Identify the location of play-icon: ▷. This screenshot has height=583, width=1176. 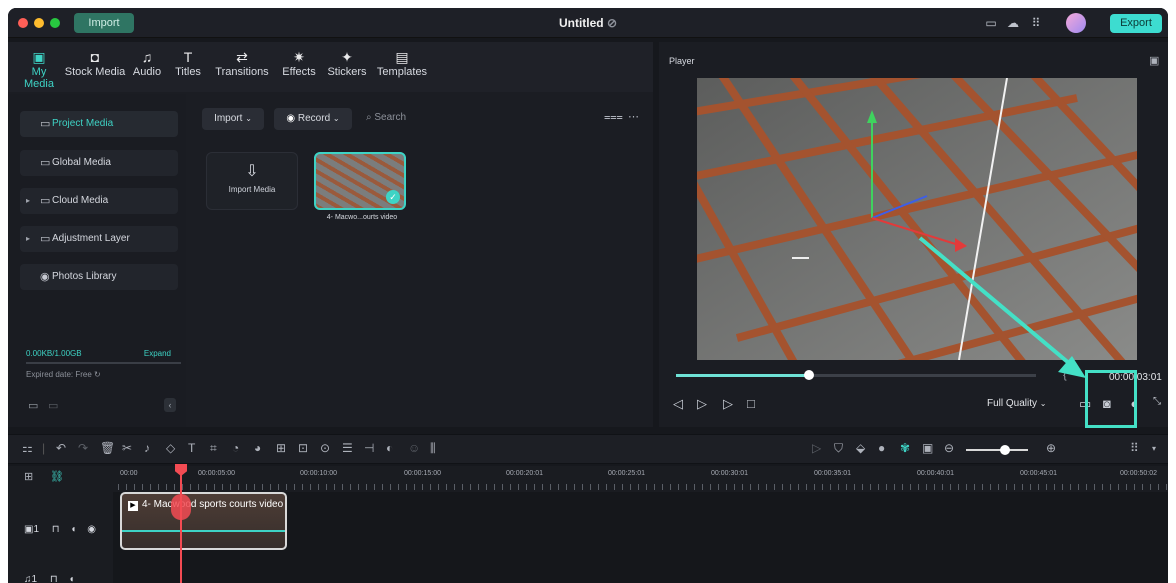
(728, 404).